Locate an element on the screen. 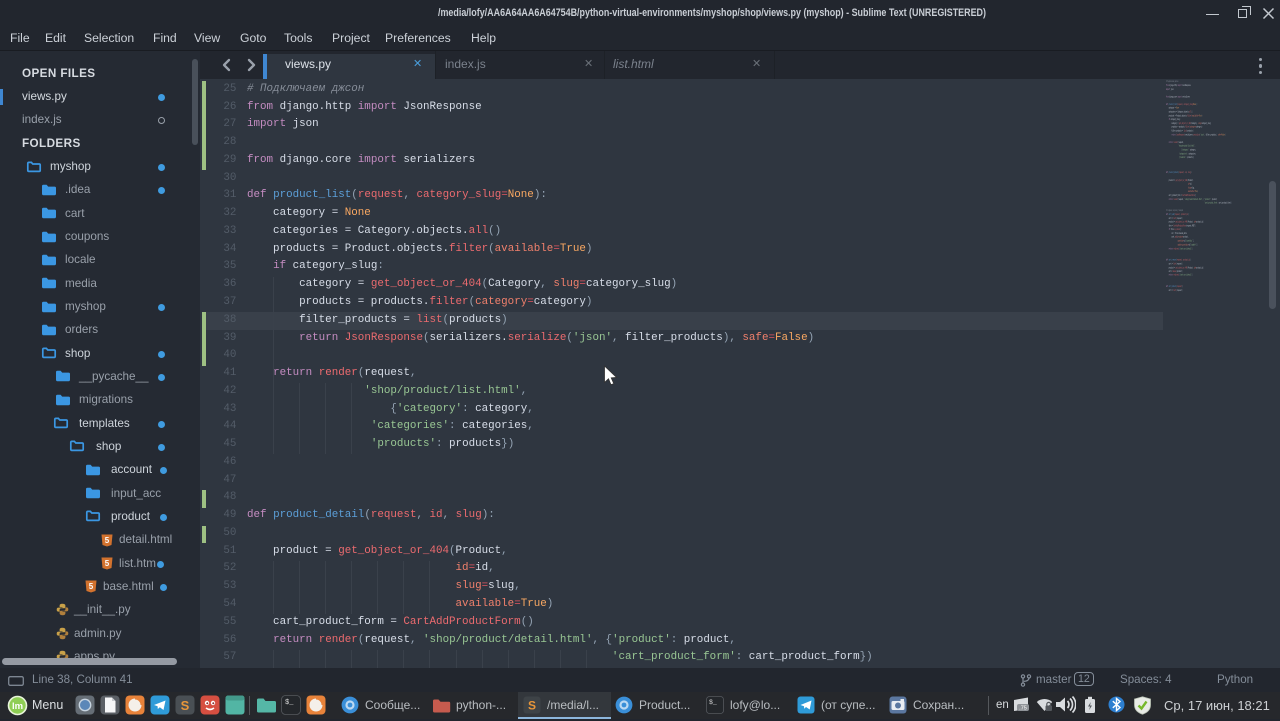 This screenshot has height=721, width=1280. svg-text: .75 is located at coordinates (1023, 709).